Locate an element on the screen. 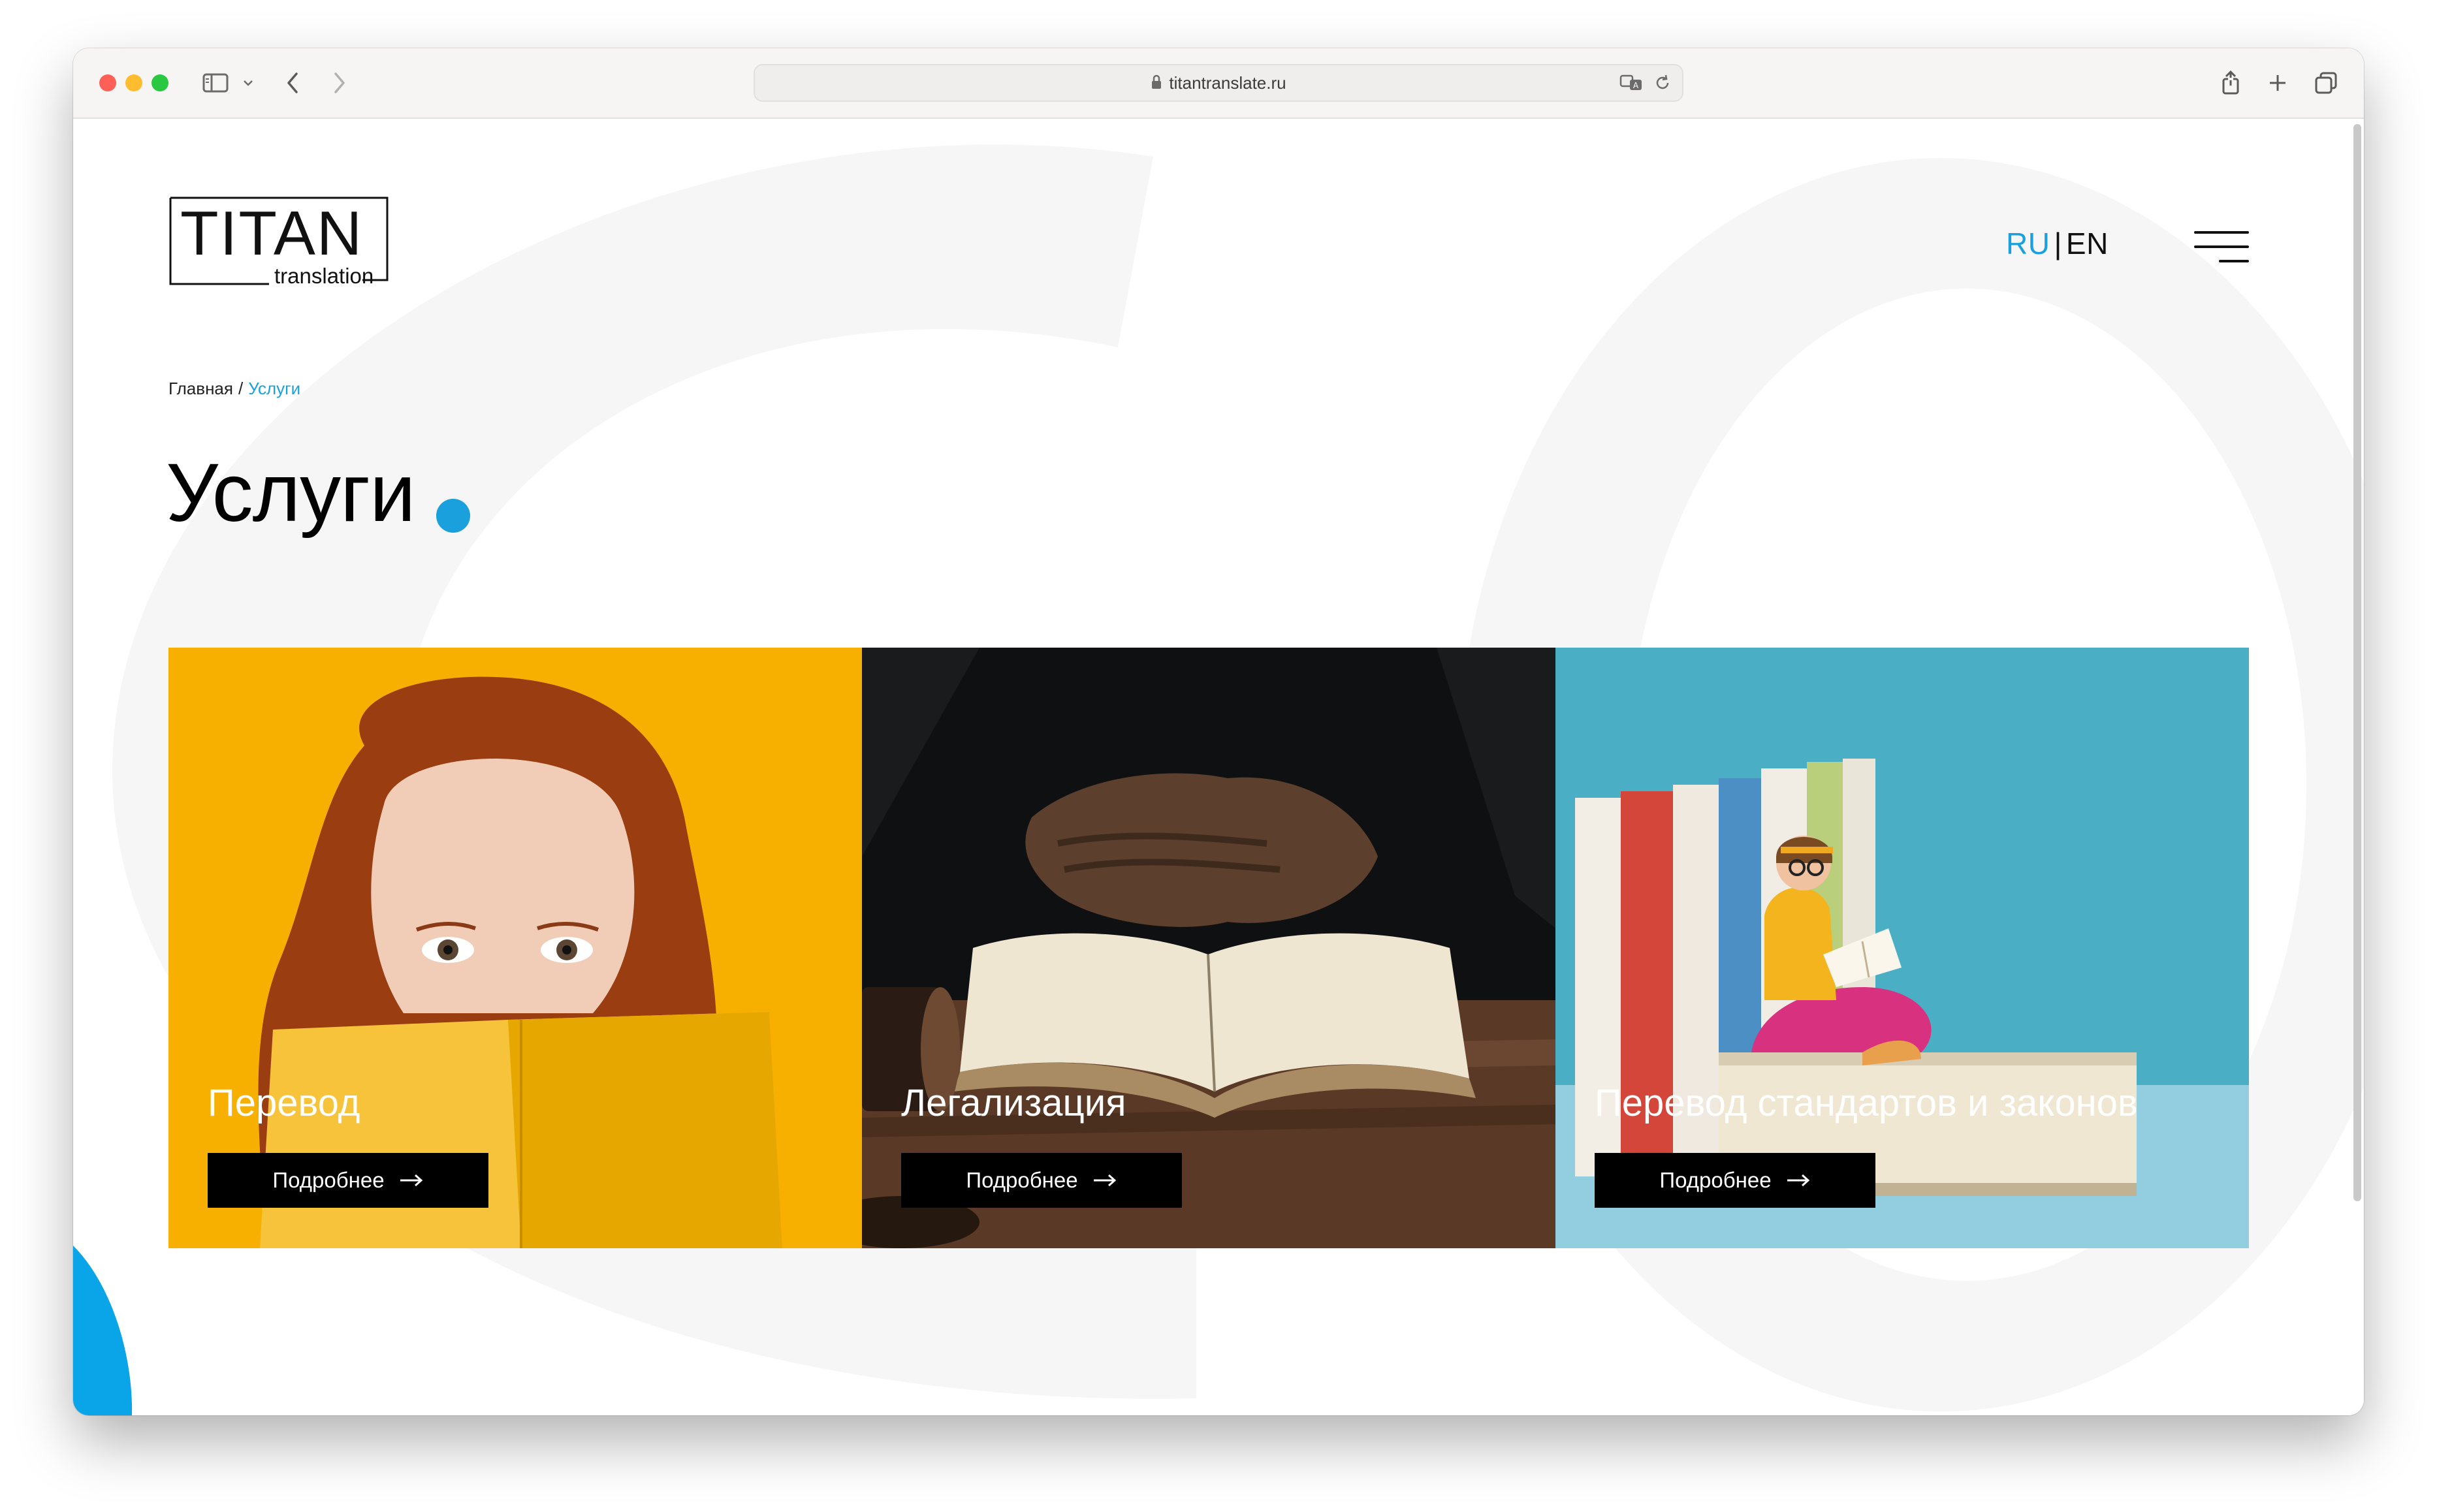  service-card-legalization: Легализация Подробнее is located at coordinates (1209, 948).